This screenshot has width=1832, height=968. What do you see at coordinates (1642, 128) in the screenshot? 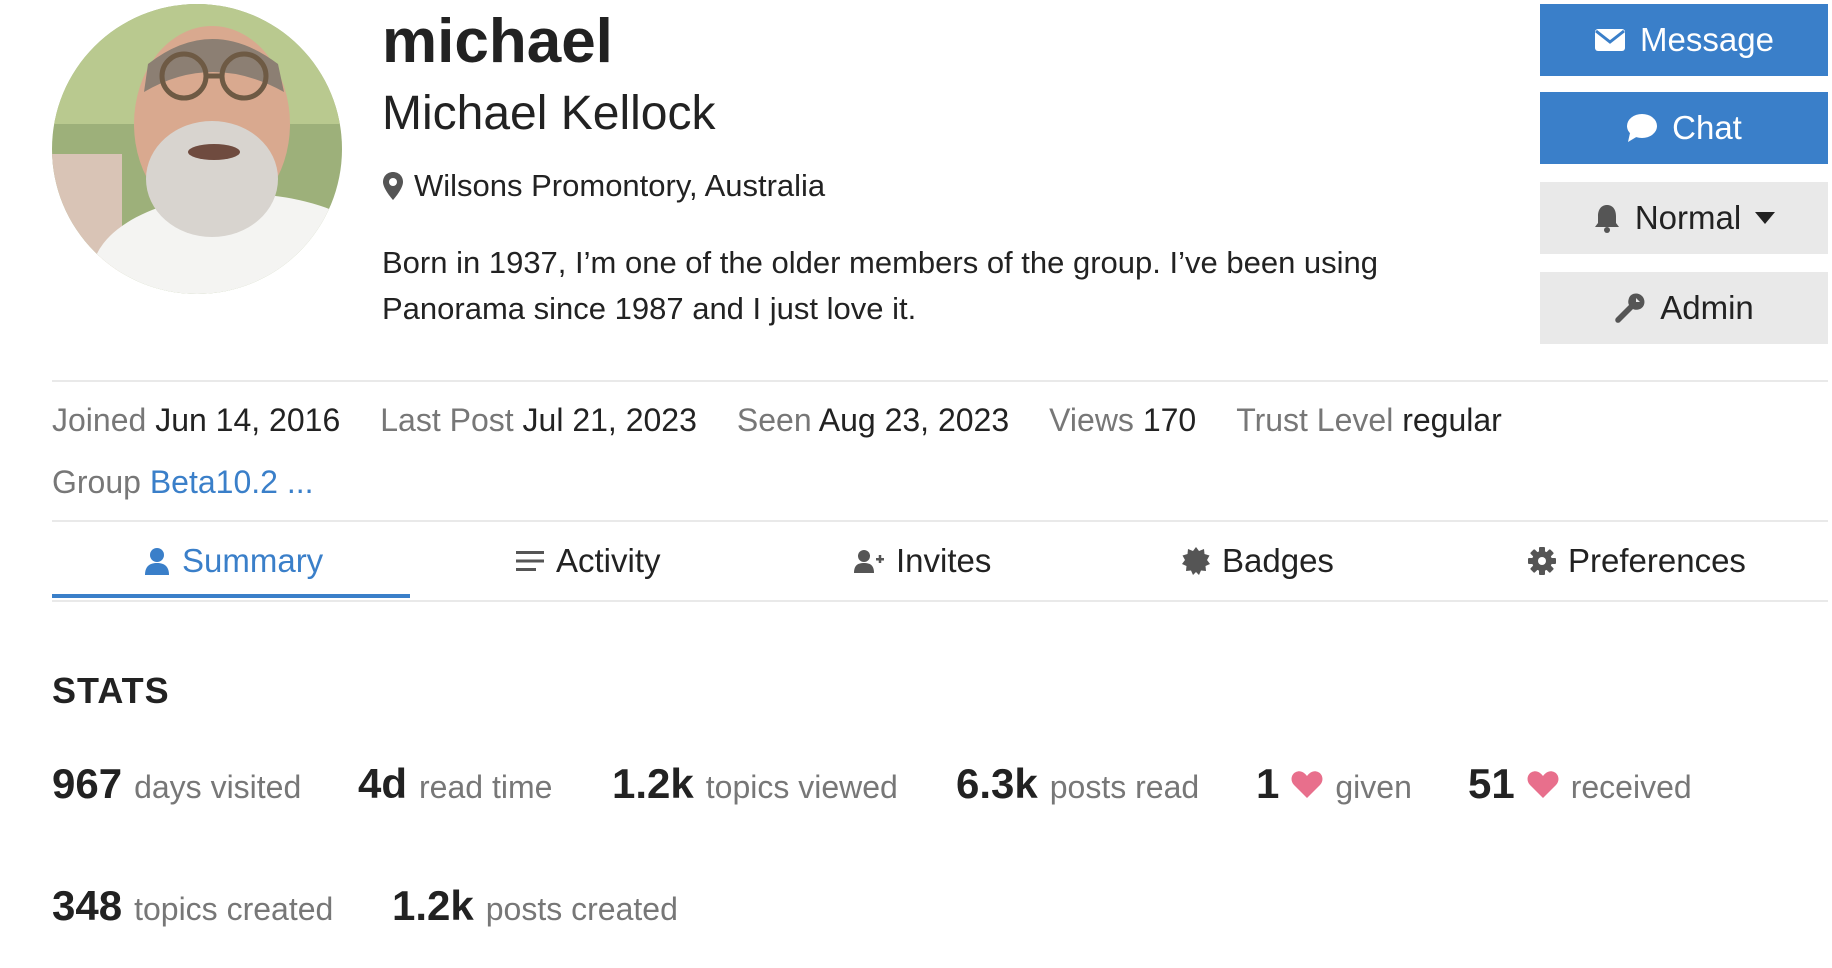
I see `chat-bubble-icon` at bounding box center [1642, 128].